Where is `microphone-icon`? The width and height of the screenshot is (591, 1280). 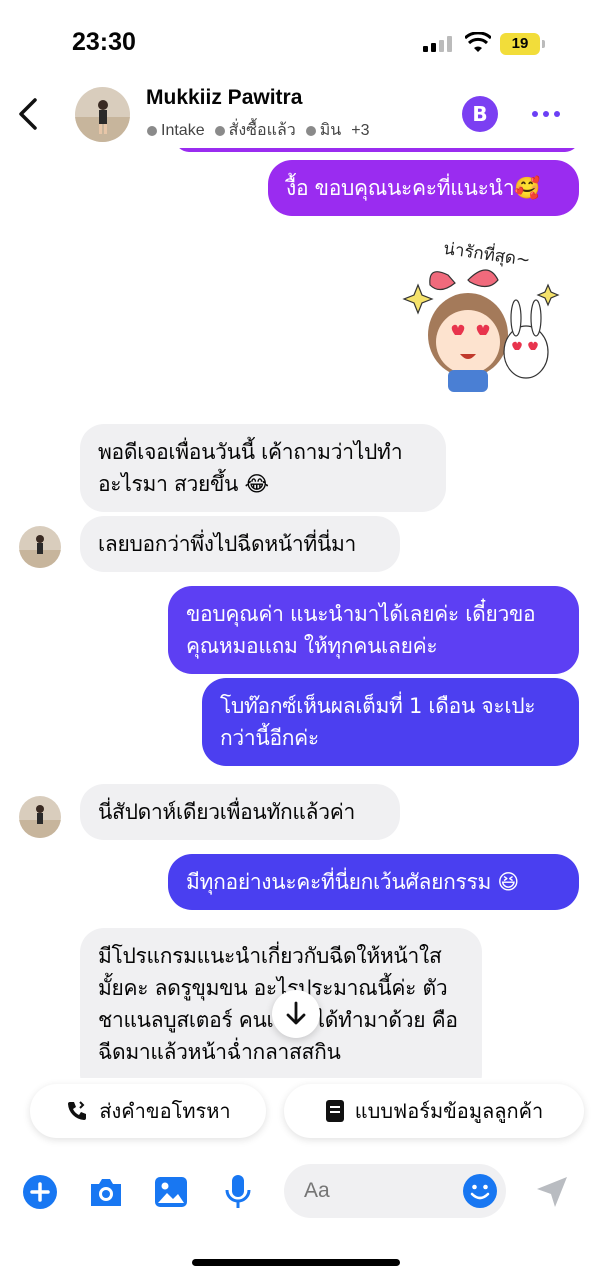
microphone-icon is located at coordinates (238, 1192).